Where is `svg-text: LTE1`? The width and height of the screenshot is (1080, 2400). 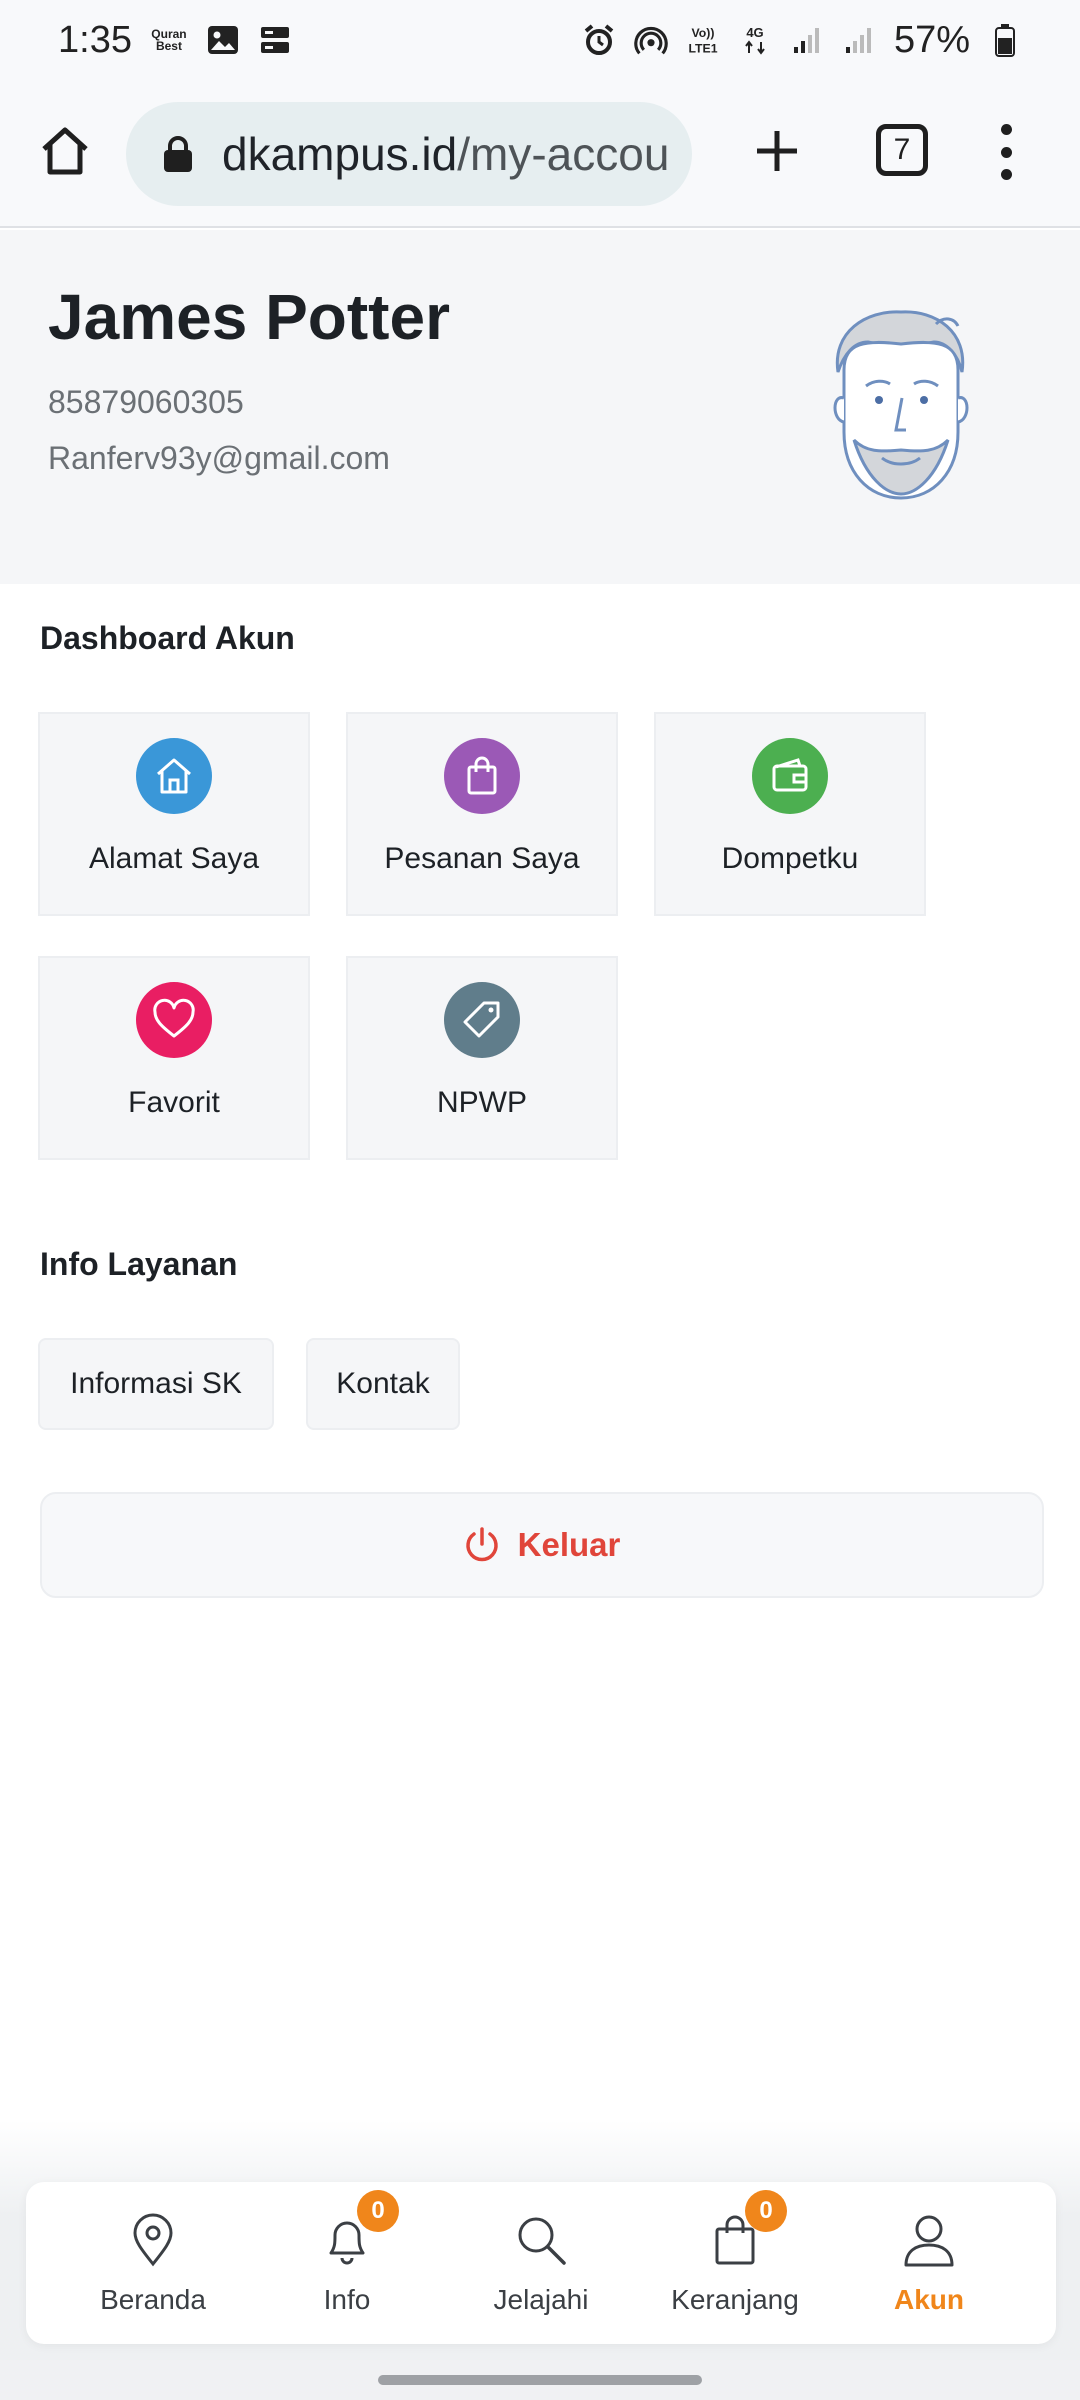
svg-text: LTE1 is located at coordinates (702, 48).